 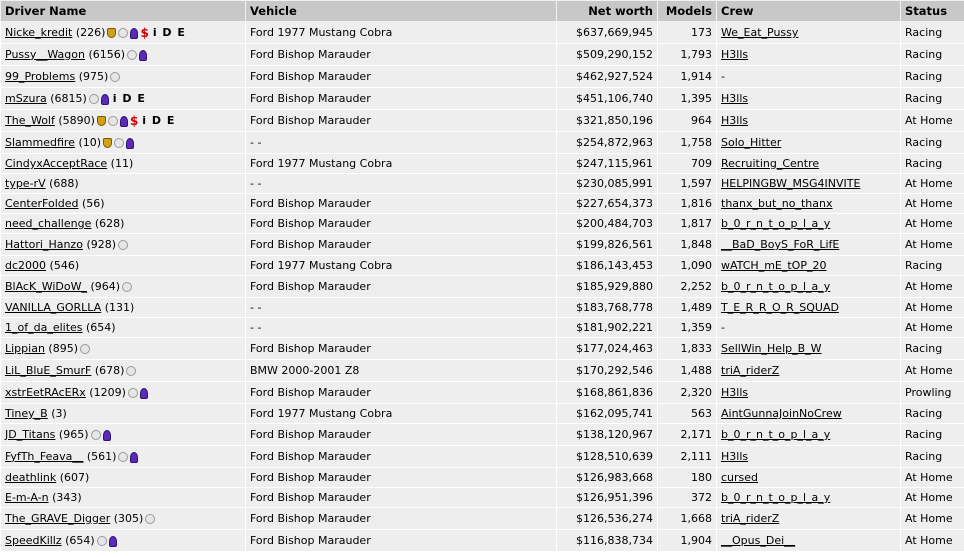 I want to click on driver-cell: deathlink (607), so click(x=123, y=477).